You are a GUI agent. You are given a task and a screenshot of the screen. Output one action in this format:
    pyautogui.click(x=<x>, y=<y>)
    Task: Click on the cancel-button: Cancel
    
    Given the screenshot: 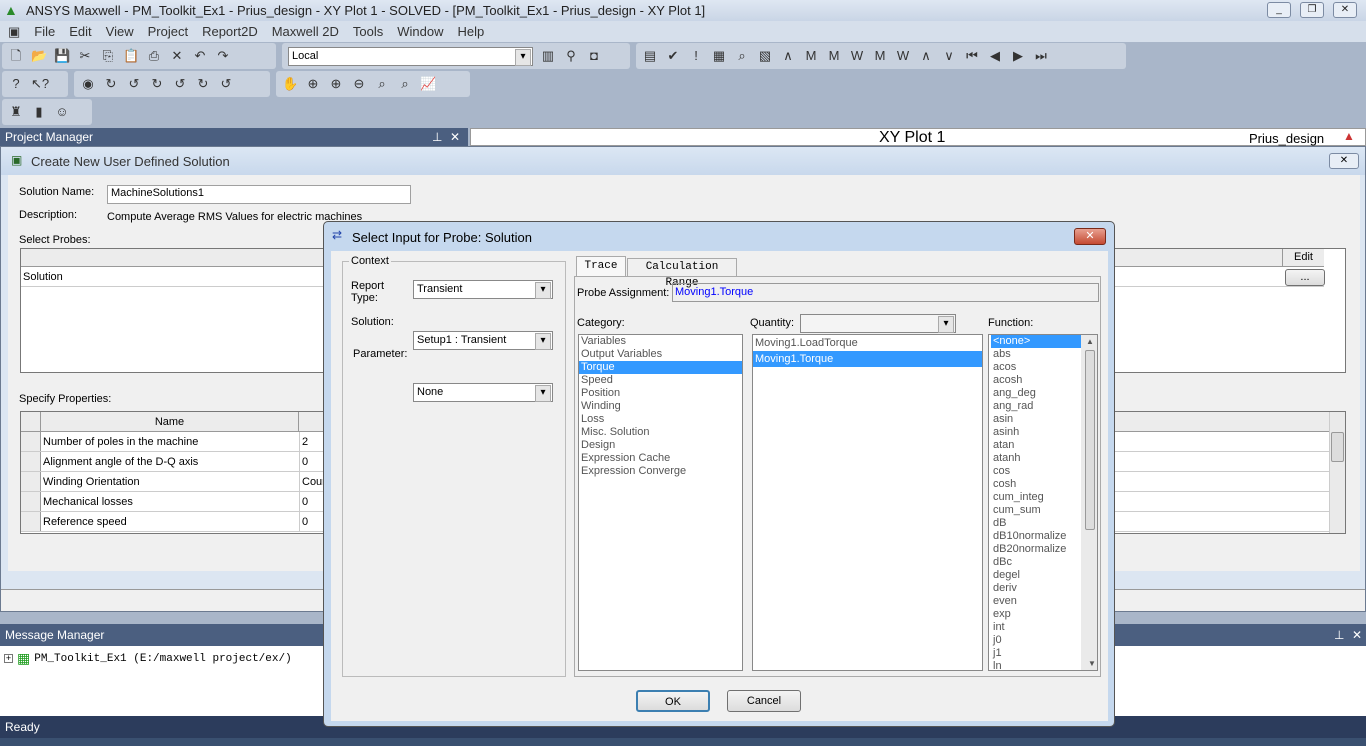 What is the action you would take?
    pyautogui.click(x=764, y=701)
    